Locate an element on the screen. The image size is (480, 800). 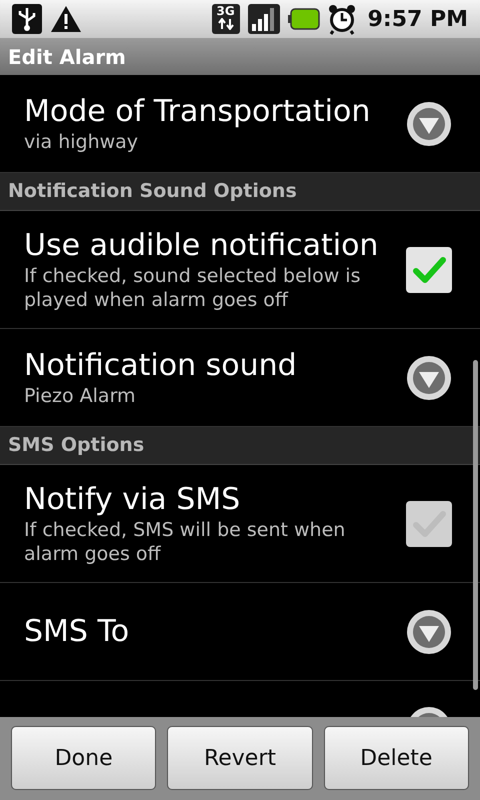
setting-title: Mode of Transportation is located at coordinates (197, 112).